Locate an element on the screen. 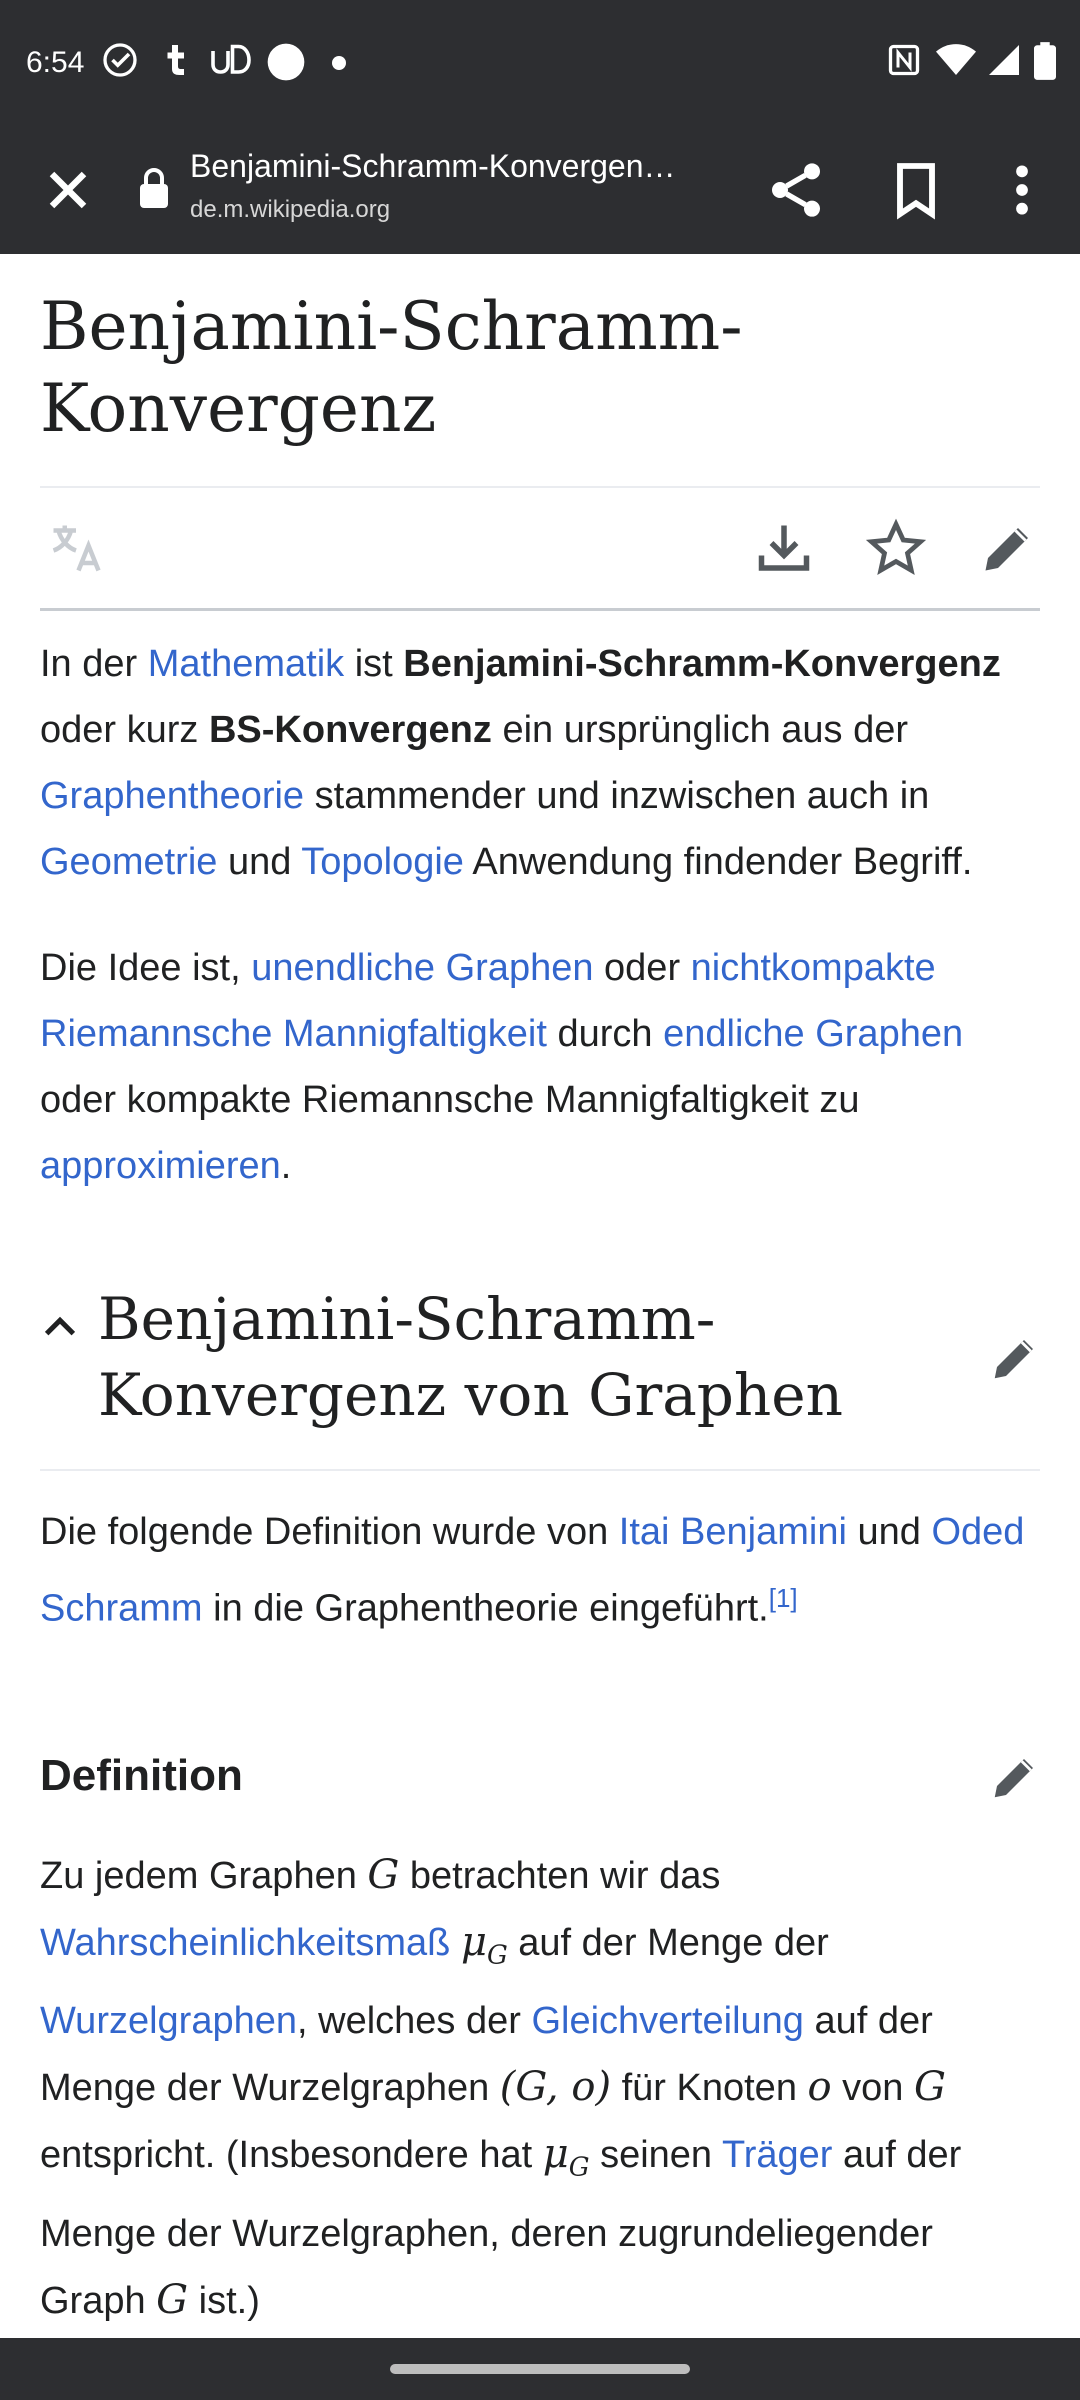 This screenshot has width=1080, height=2400. section-title-line1: Benjamini-Schramm- is located at coordinates (407, 1319).